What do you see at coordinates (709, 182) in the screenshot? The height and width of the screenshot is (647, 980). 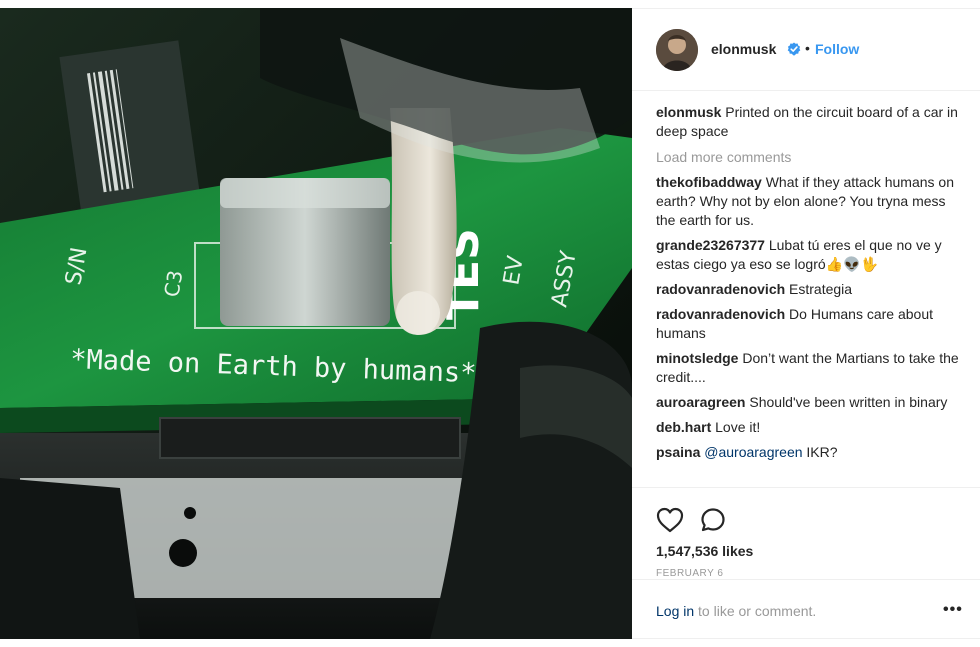 I see `comment-username: thekofibaddway` at bounding box center [709, 182].